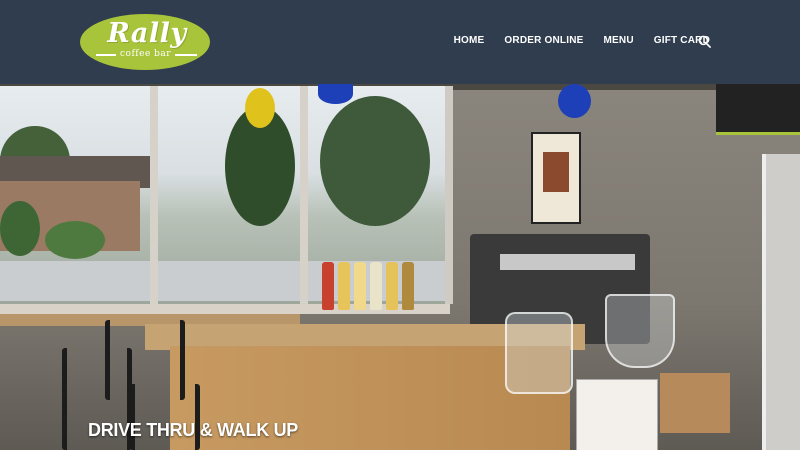  Describe the element at coordinates (186, 55) in the screenshot. I see `logo-rule-right` at that location.